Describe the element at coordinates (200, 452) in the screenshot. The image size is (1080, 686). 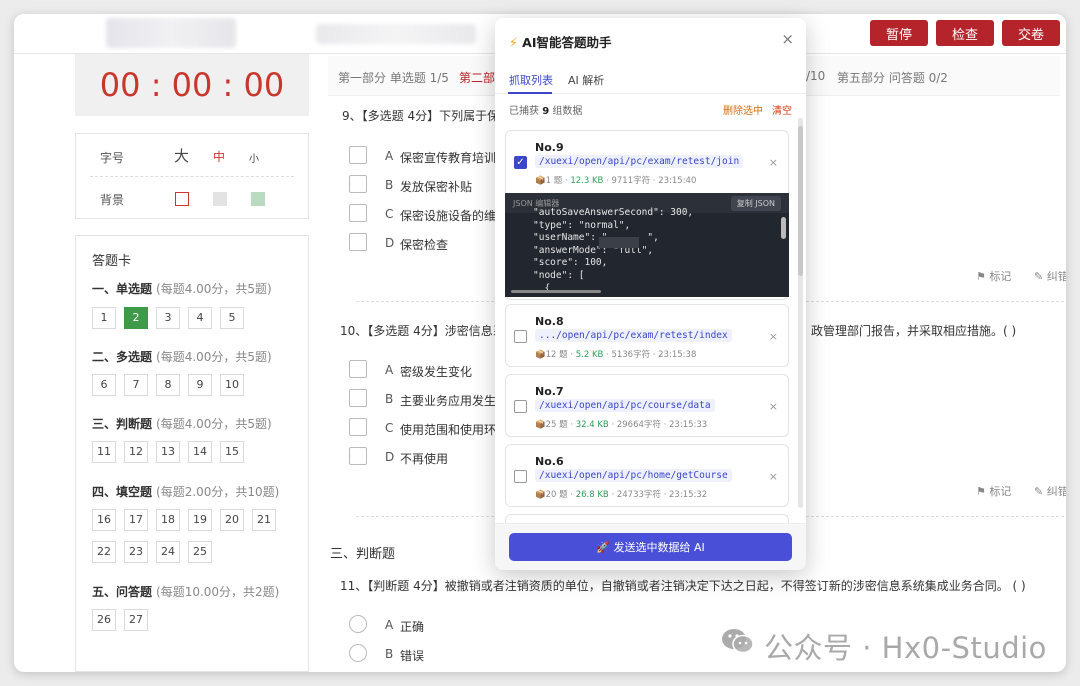
I see `question-number-button: 14` at that location.